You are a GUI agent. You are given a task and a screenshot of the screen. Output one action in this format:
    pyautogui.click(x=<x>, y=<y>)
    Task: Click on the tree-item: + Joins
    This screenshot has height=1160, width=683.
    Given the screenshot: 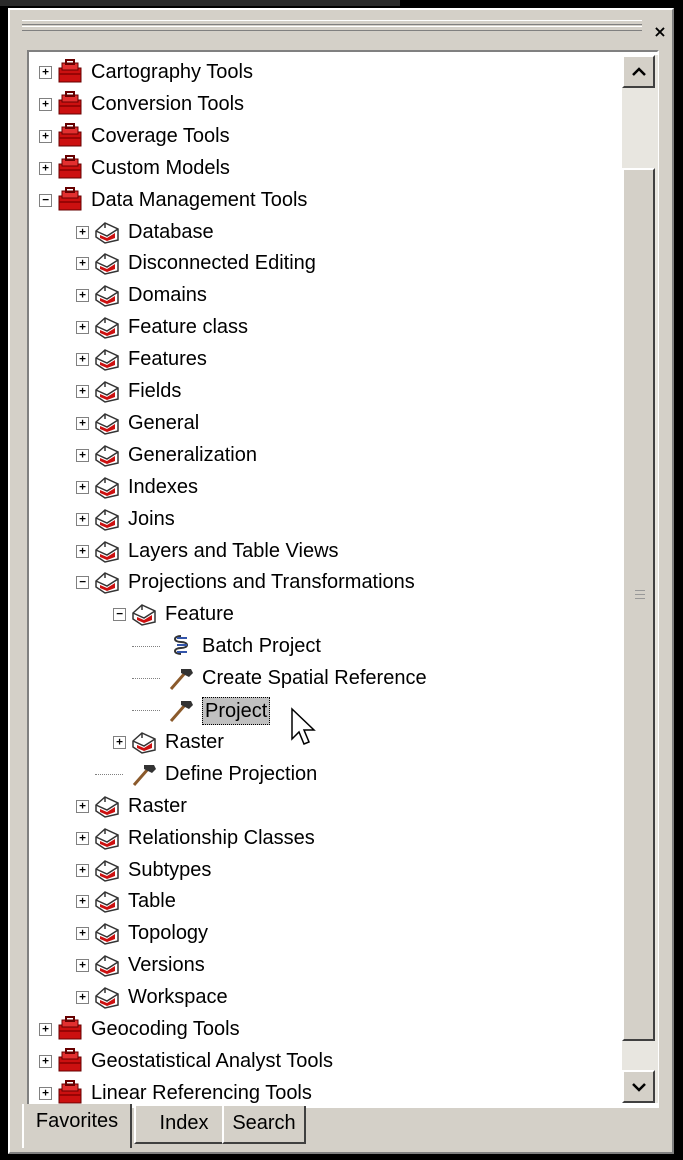 What is the action you would take?
    pyautogui.click(x=343, y=519)
    